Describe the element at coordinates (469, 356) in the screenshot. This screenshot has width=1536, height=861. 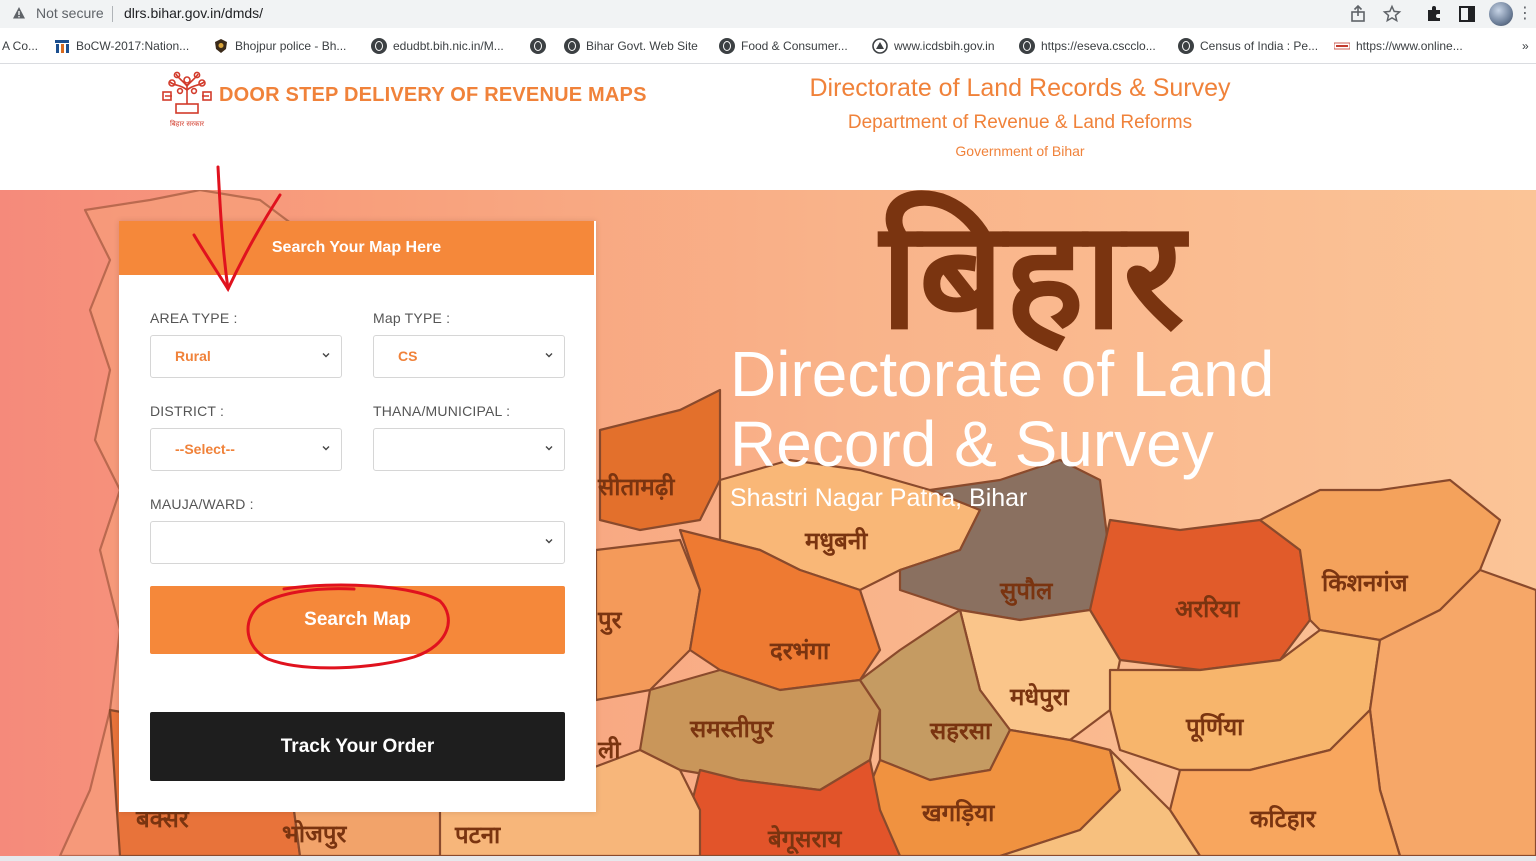
I see `map-type-select: CS` at that location.